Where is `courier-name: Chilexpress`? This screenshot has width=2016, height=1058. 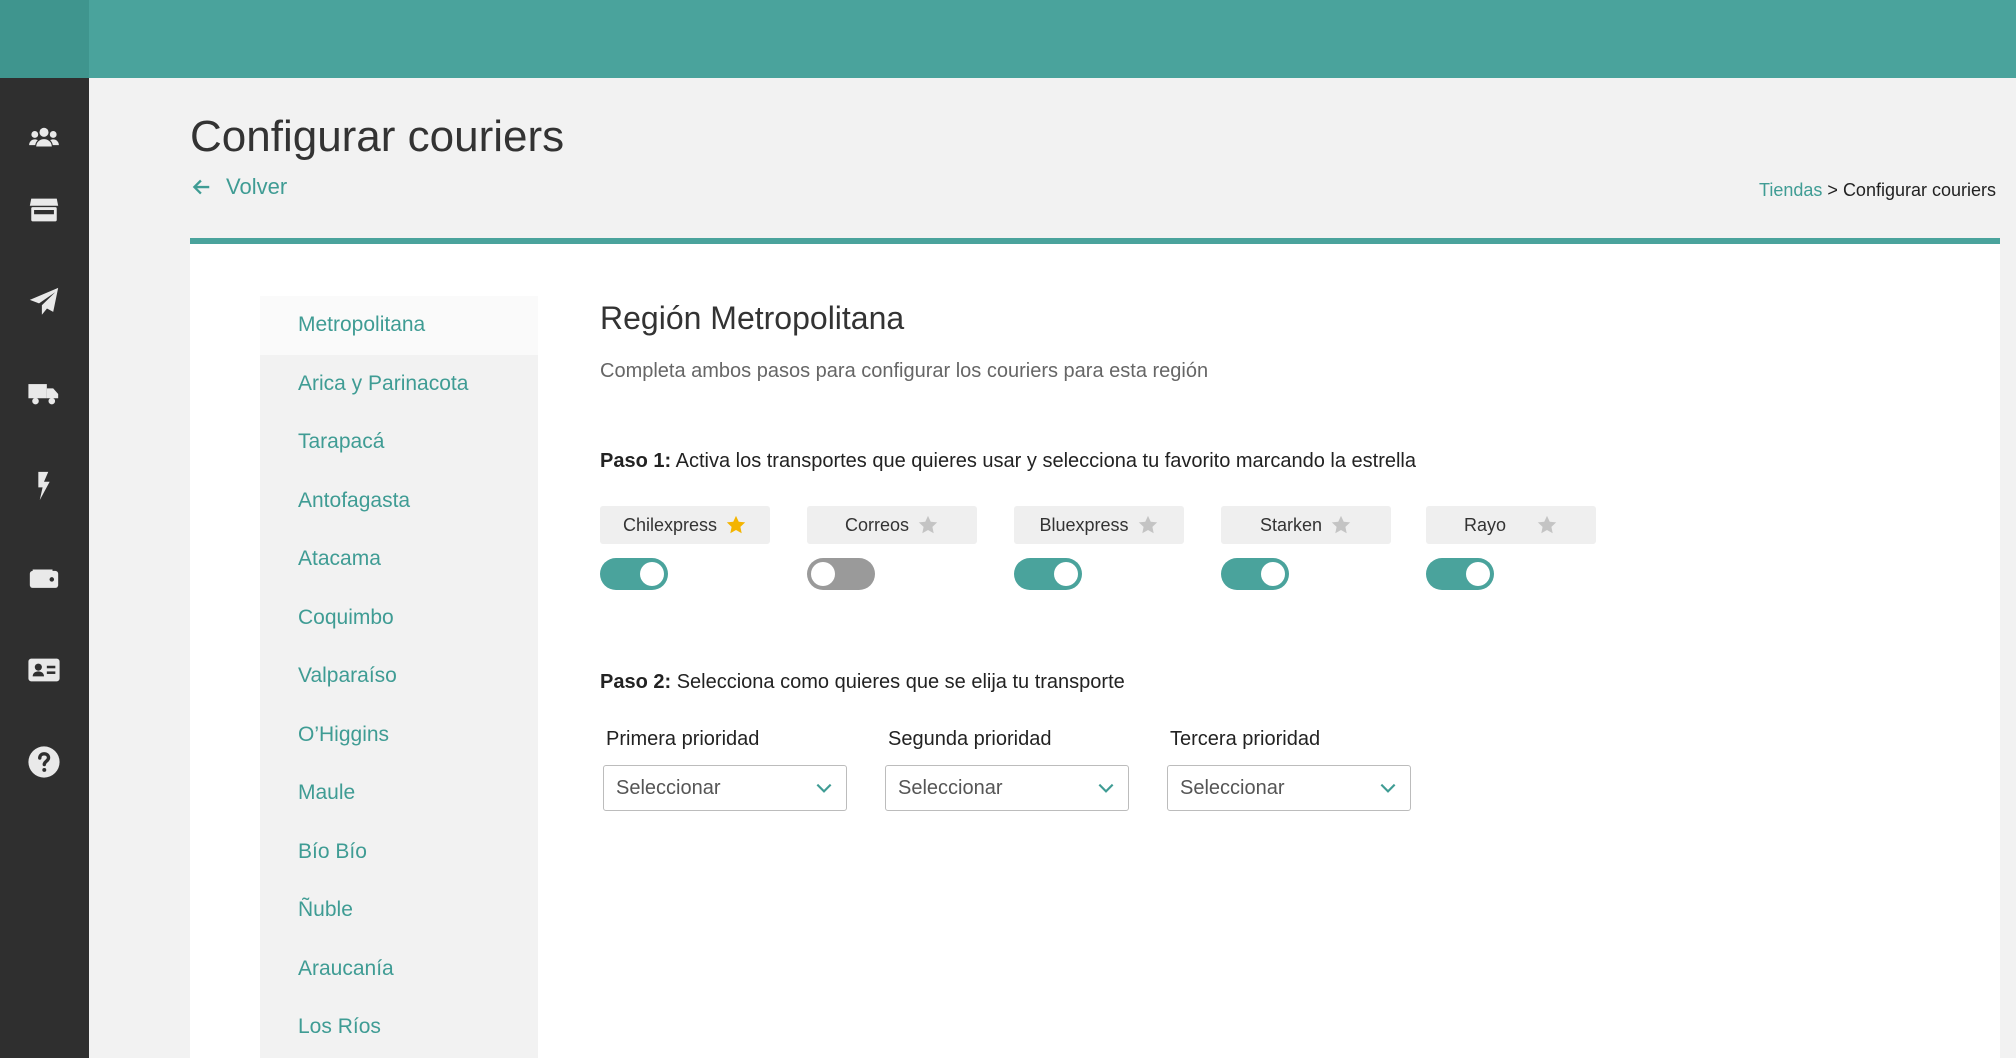
courier-name: Chilexpress is located at coordinates (670, 524).